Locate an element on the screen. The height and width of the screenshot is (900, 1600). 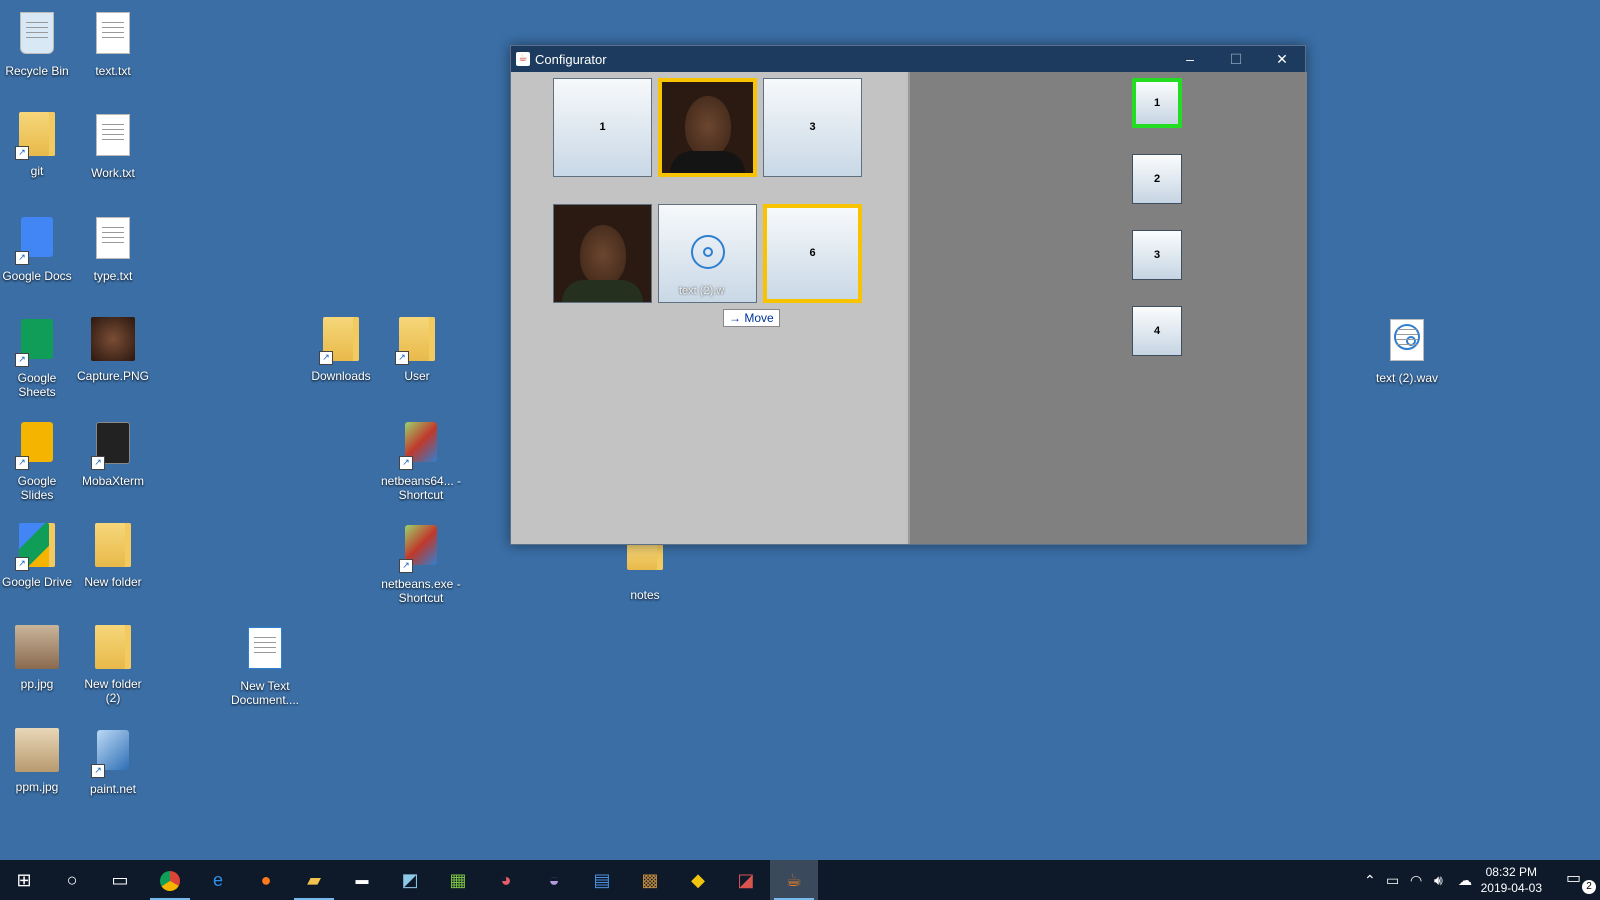
desktop-icon-text-2-wav: text (2).wav is located at coordinates (1407, 350).